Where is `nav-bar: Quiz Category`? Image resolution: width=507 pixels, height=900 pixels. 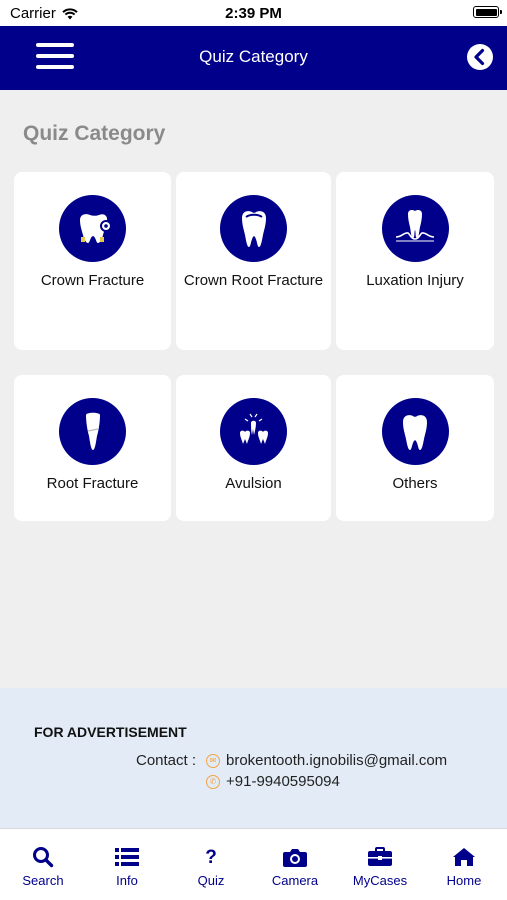 nav-bar: Quiz Category is located at coordinates (253, 58).